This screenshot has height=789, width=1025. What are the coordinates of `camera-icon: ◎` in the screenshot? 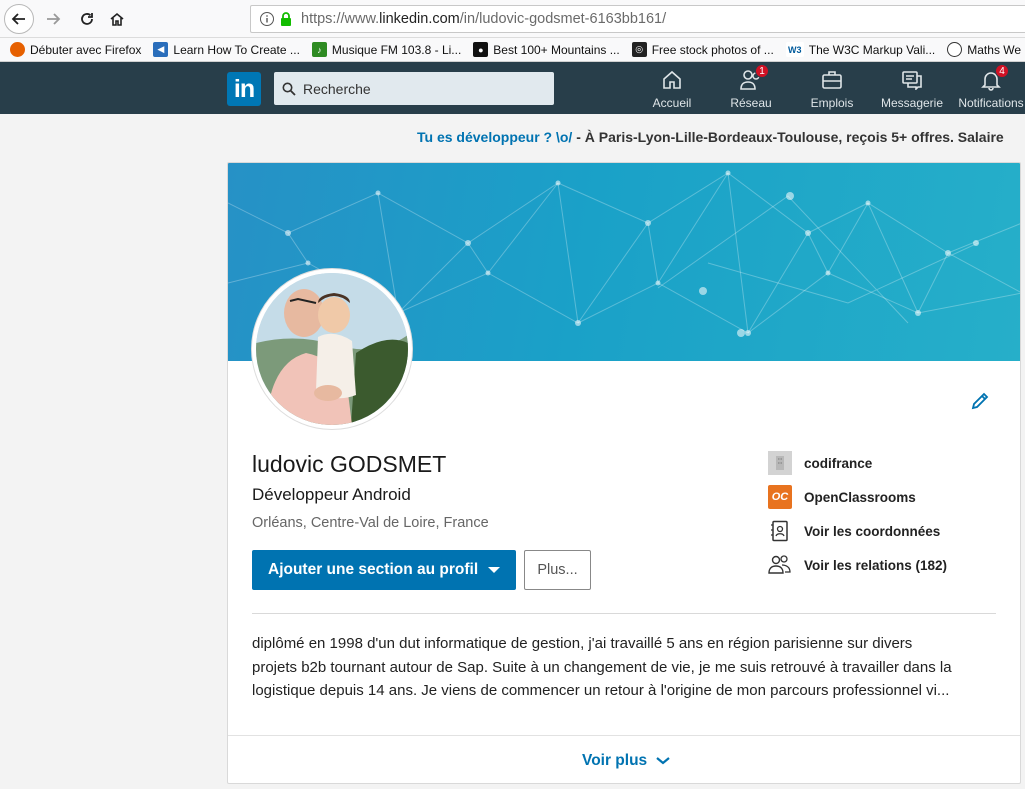 It's located at (639, 49).